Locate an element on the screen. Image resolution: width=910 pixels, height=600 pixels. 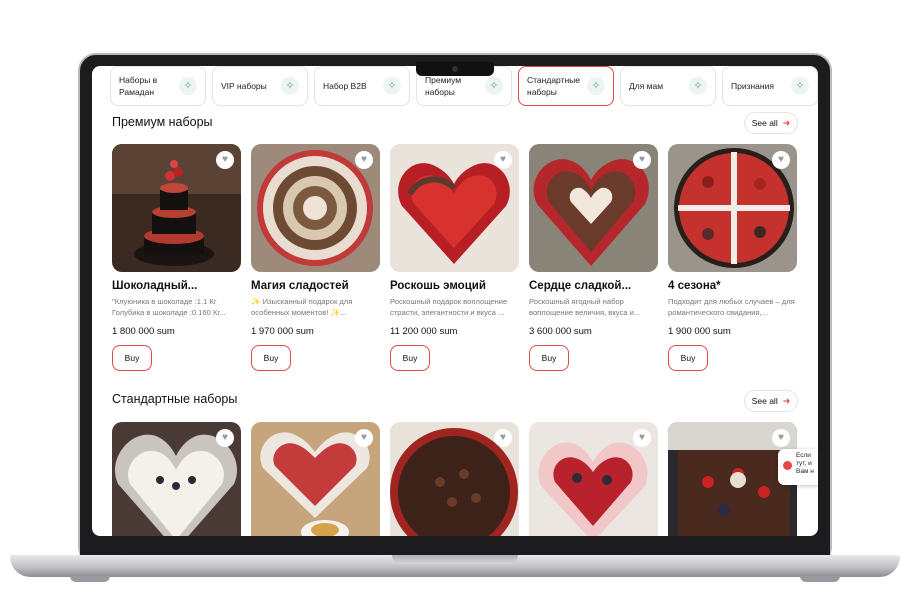
chip-label: Набор B2B is located at coordinates (345, 86).